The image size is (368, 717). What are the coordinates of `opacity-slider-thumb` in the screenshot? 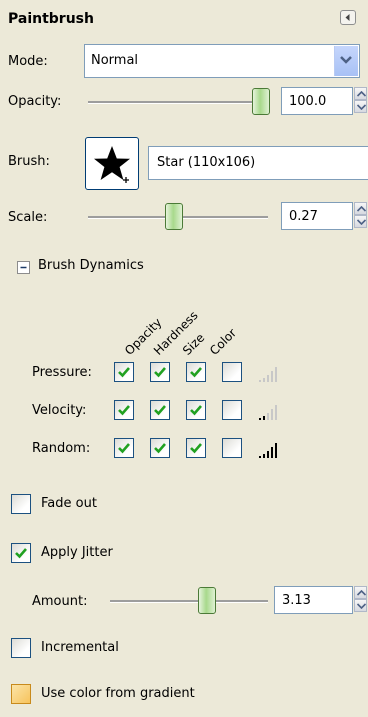 It's located at (261, 101).